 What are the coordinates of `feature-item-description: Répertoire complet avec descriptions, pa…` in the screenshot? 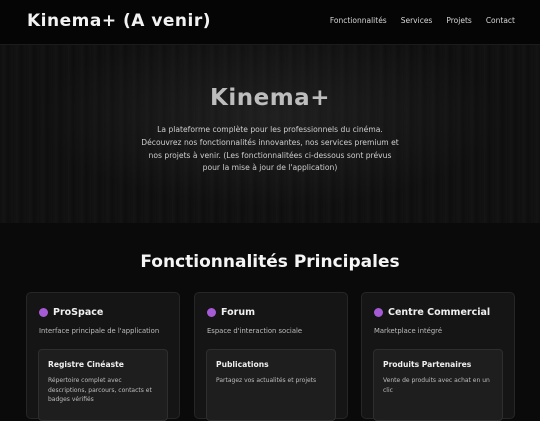 It's located at (100, 390).